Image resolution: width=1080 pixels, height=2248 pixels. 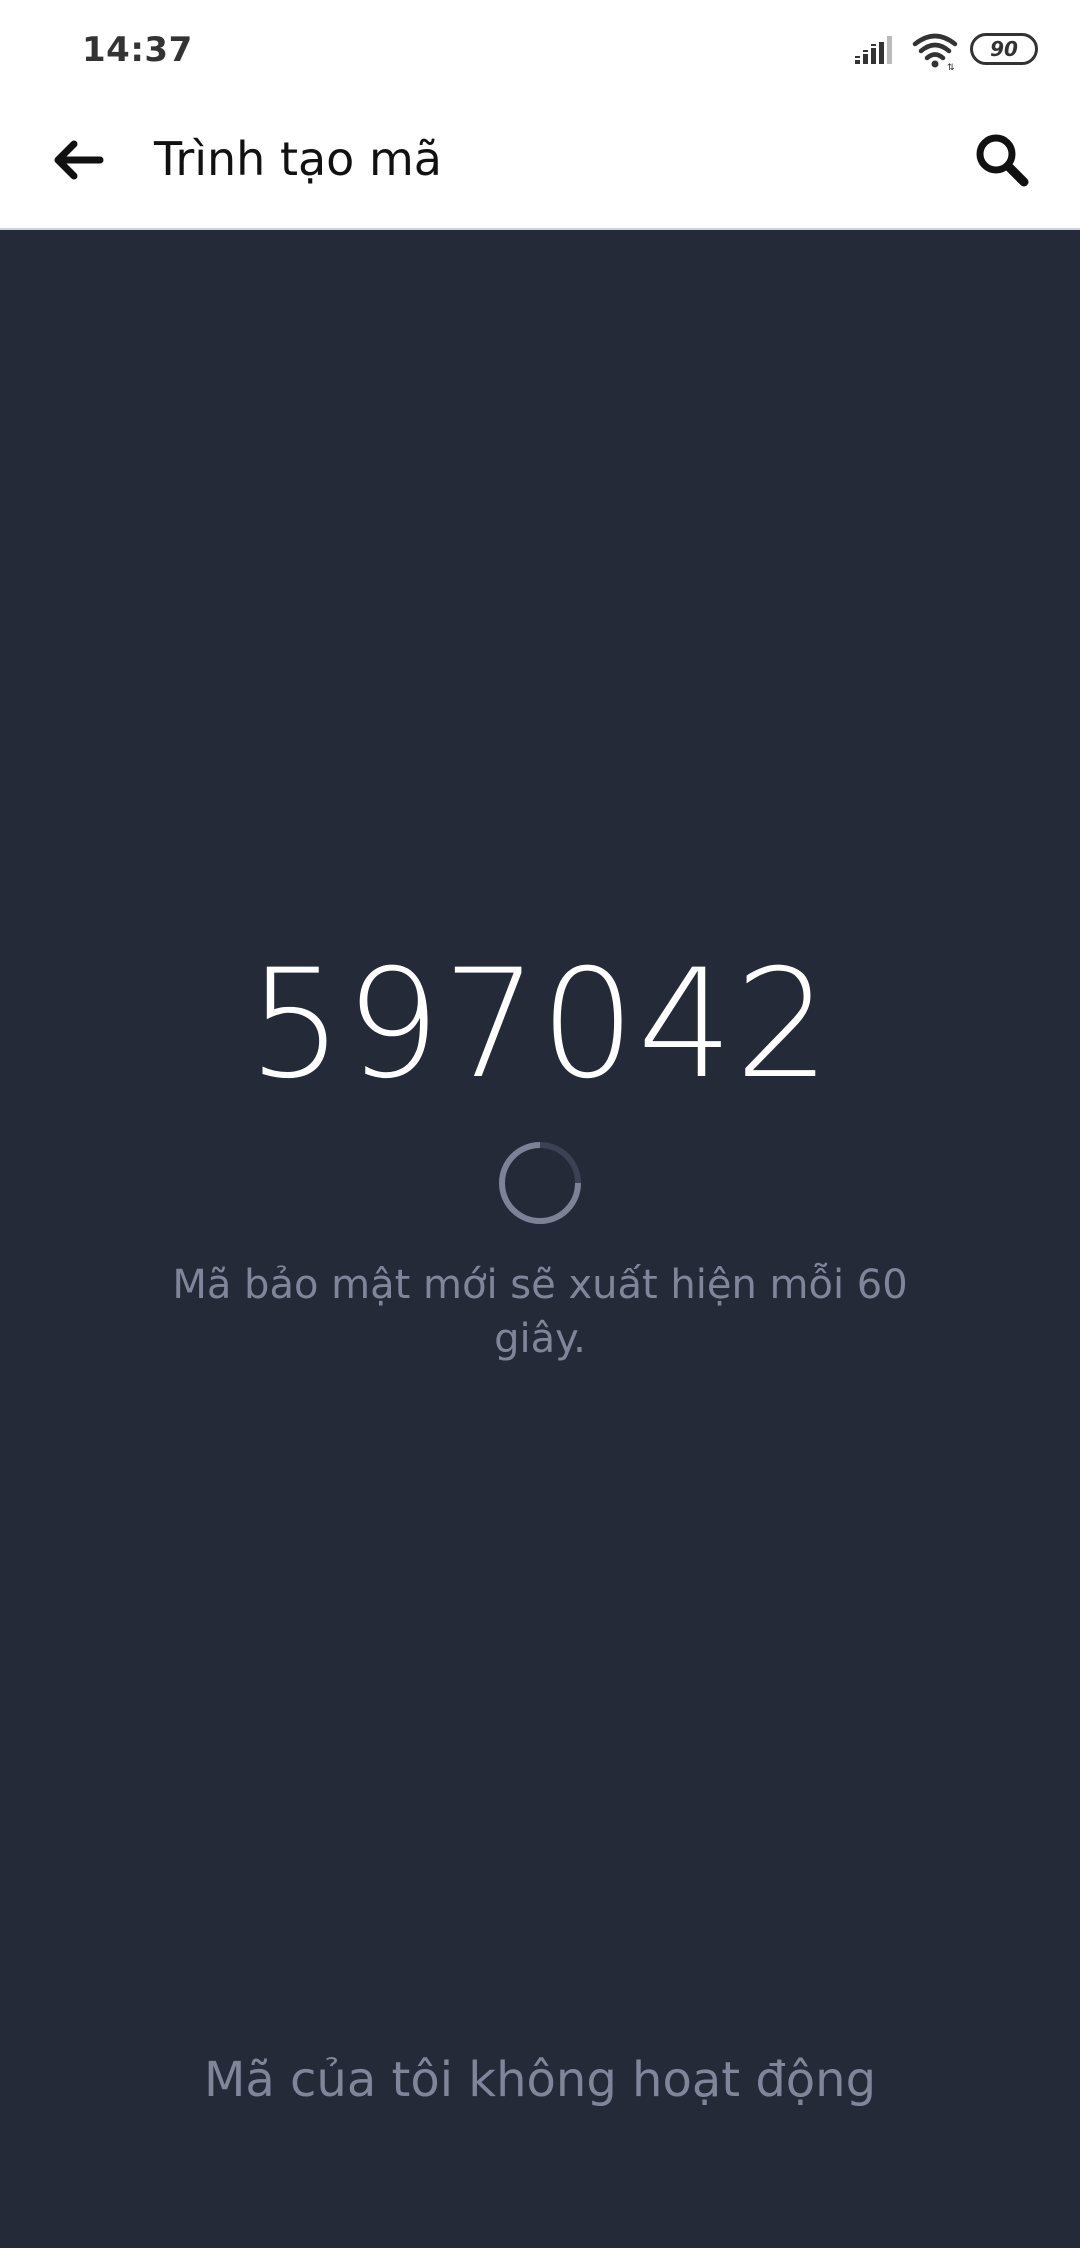 I want to click on back-button, so click(x=78, y=160).